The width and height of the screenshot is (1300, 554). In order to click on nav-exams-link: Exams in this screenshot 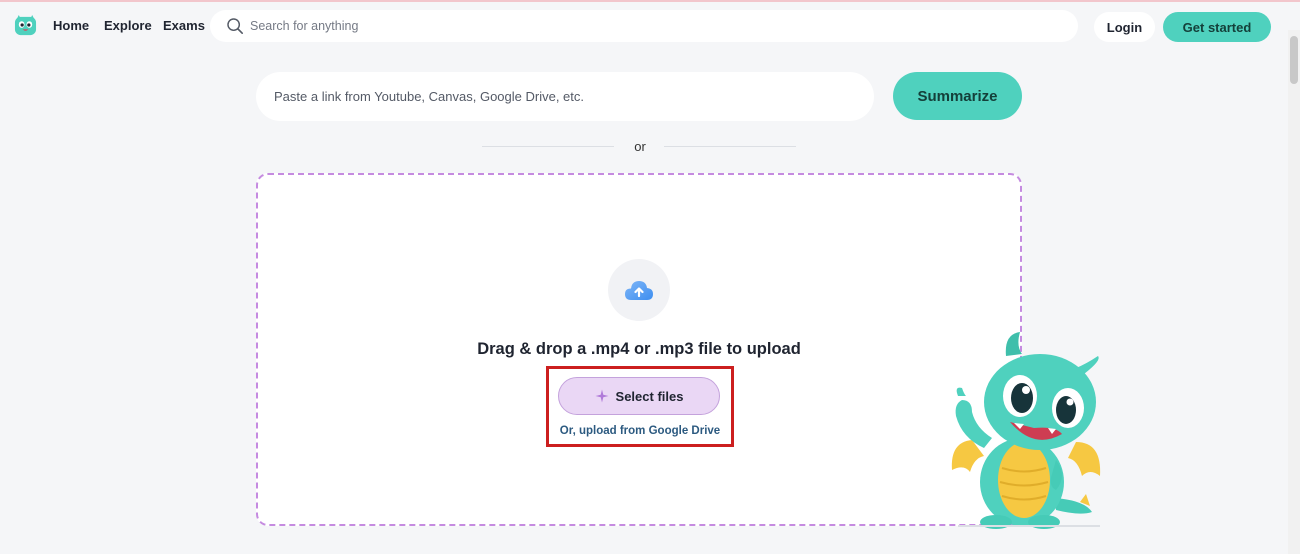, I will do `click(184, 25)`.